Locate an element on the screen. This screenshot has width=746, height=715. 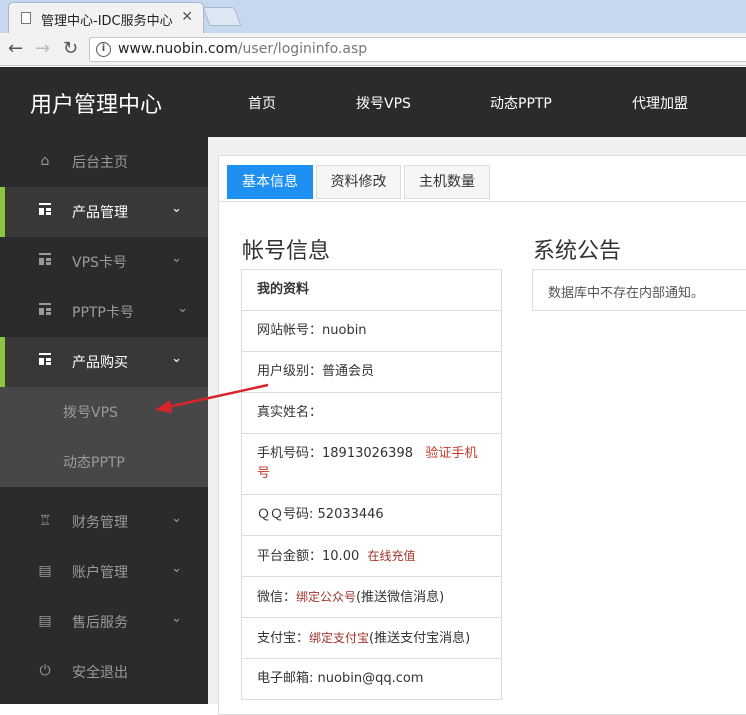
row-level: 用户级别：普通会员 is located at coordinates (371, 372).